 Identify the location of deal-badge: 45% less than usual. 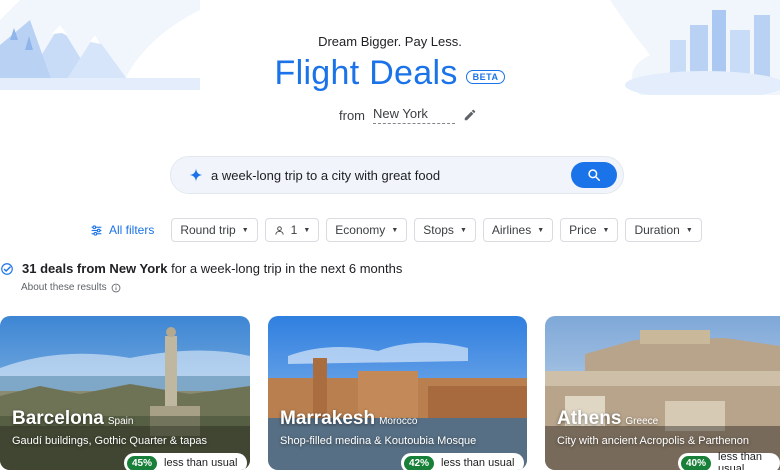
(186, 461).